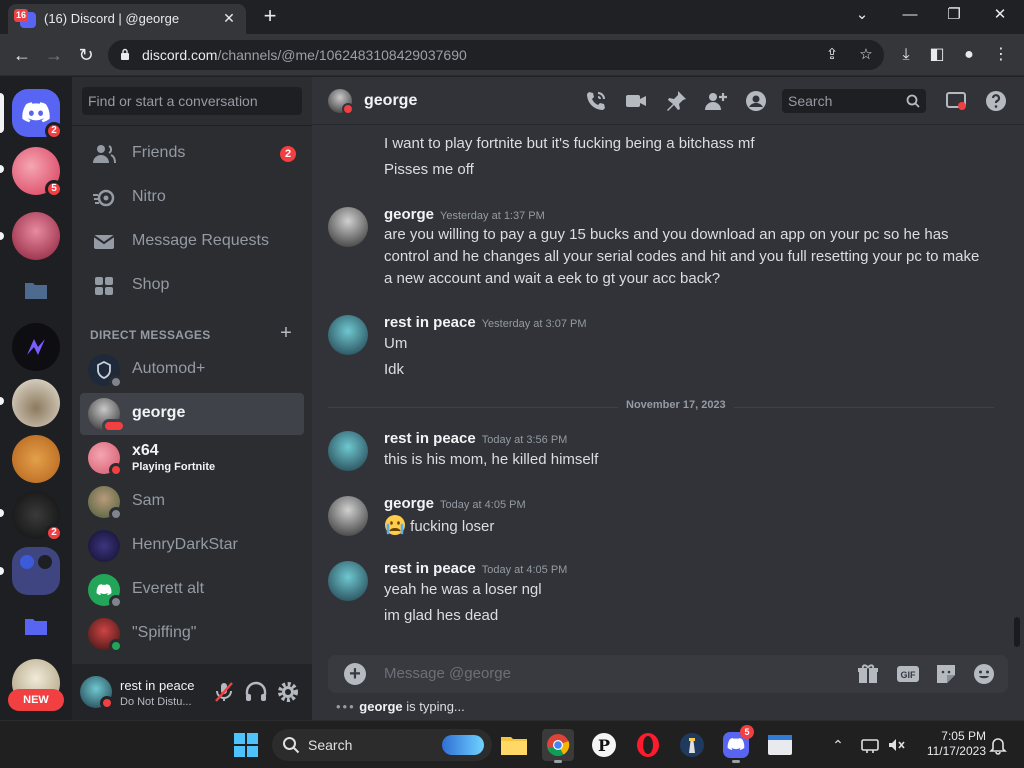 Image resolution: width=1024 pixels, height=768 pixels. Describe the element at coordinates (270, 17) in the screenshot. I see `new-tab-button: +` at that location.